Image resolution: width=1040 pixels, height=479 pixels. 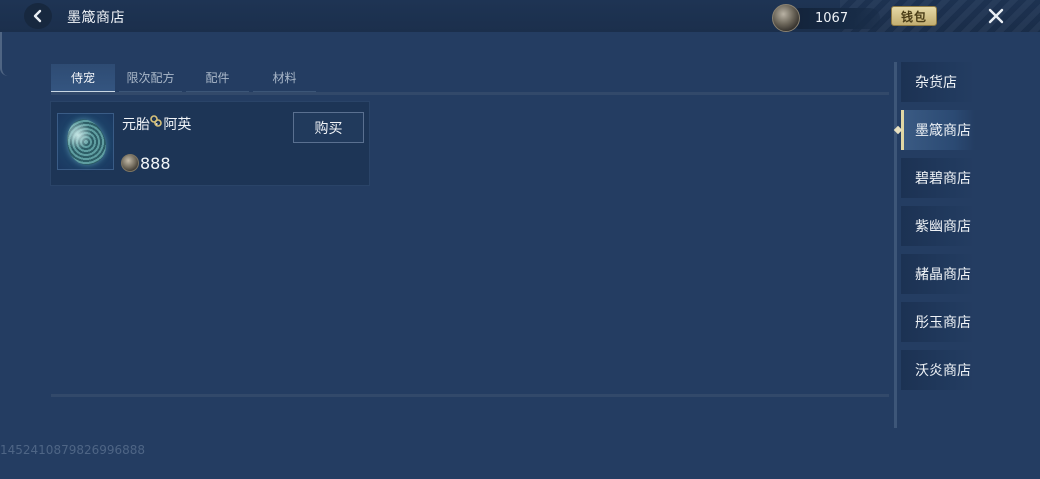 What do you see at coordinates (210, 143) in the screenshot?
I see `shop-item-card: 元胎 · 阿英 888 购买` at bounding box center [210, 143].